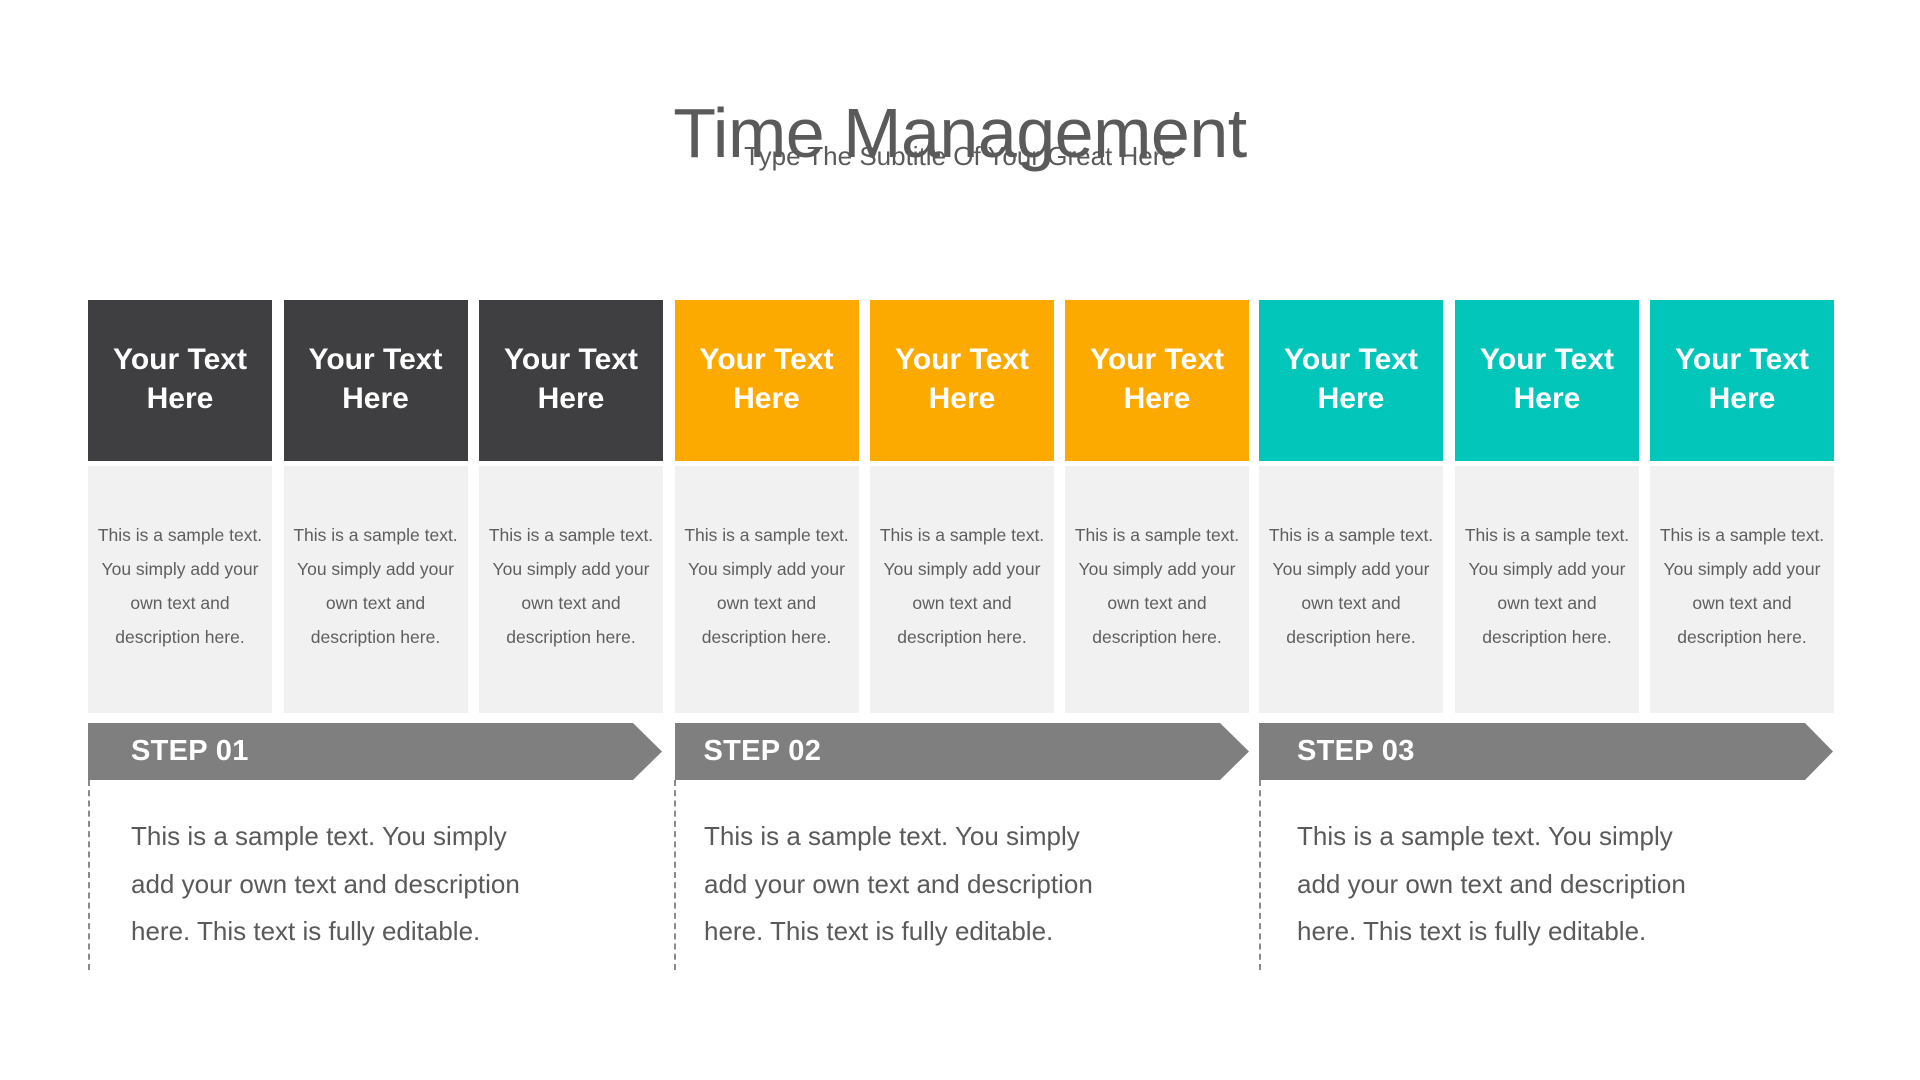 This screenshot has width=1920, height=1080. What do you see at coordinates (960, 156) in the screenshot?
I see `page-subtitle: Type The Subtitle Of Your Great Here` at bounding box center [960, 156].